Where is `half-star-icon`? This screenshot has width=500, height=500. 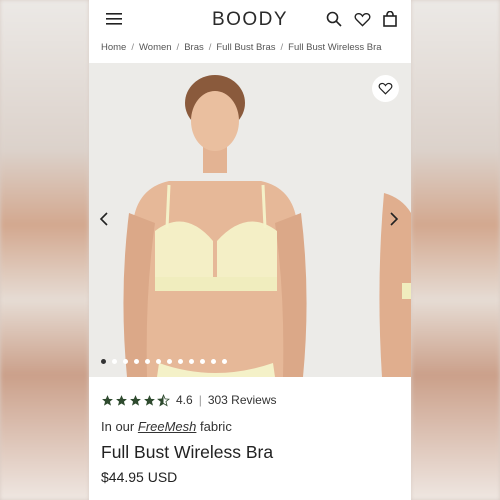
half-star-icon is located at coordinates (163, 400).